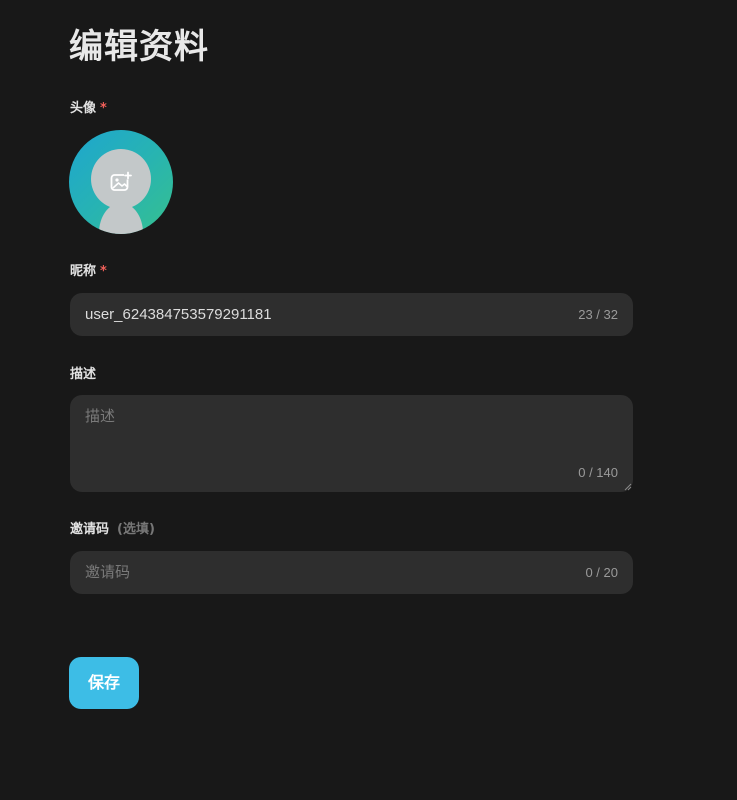 This screenshot has width=737, height=800. What do you see at coordinates (100, 416) in the screenshot?
I see `description-placeholder: 描述` at bounding box center [100, 416].